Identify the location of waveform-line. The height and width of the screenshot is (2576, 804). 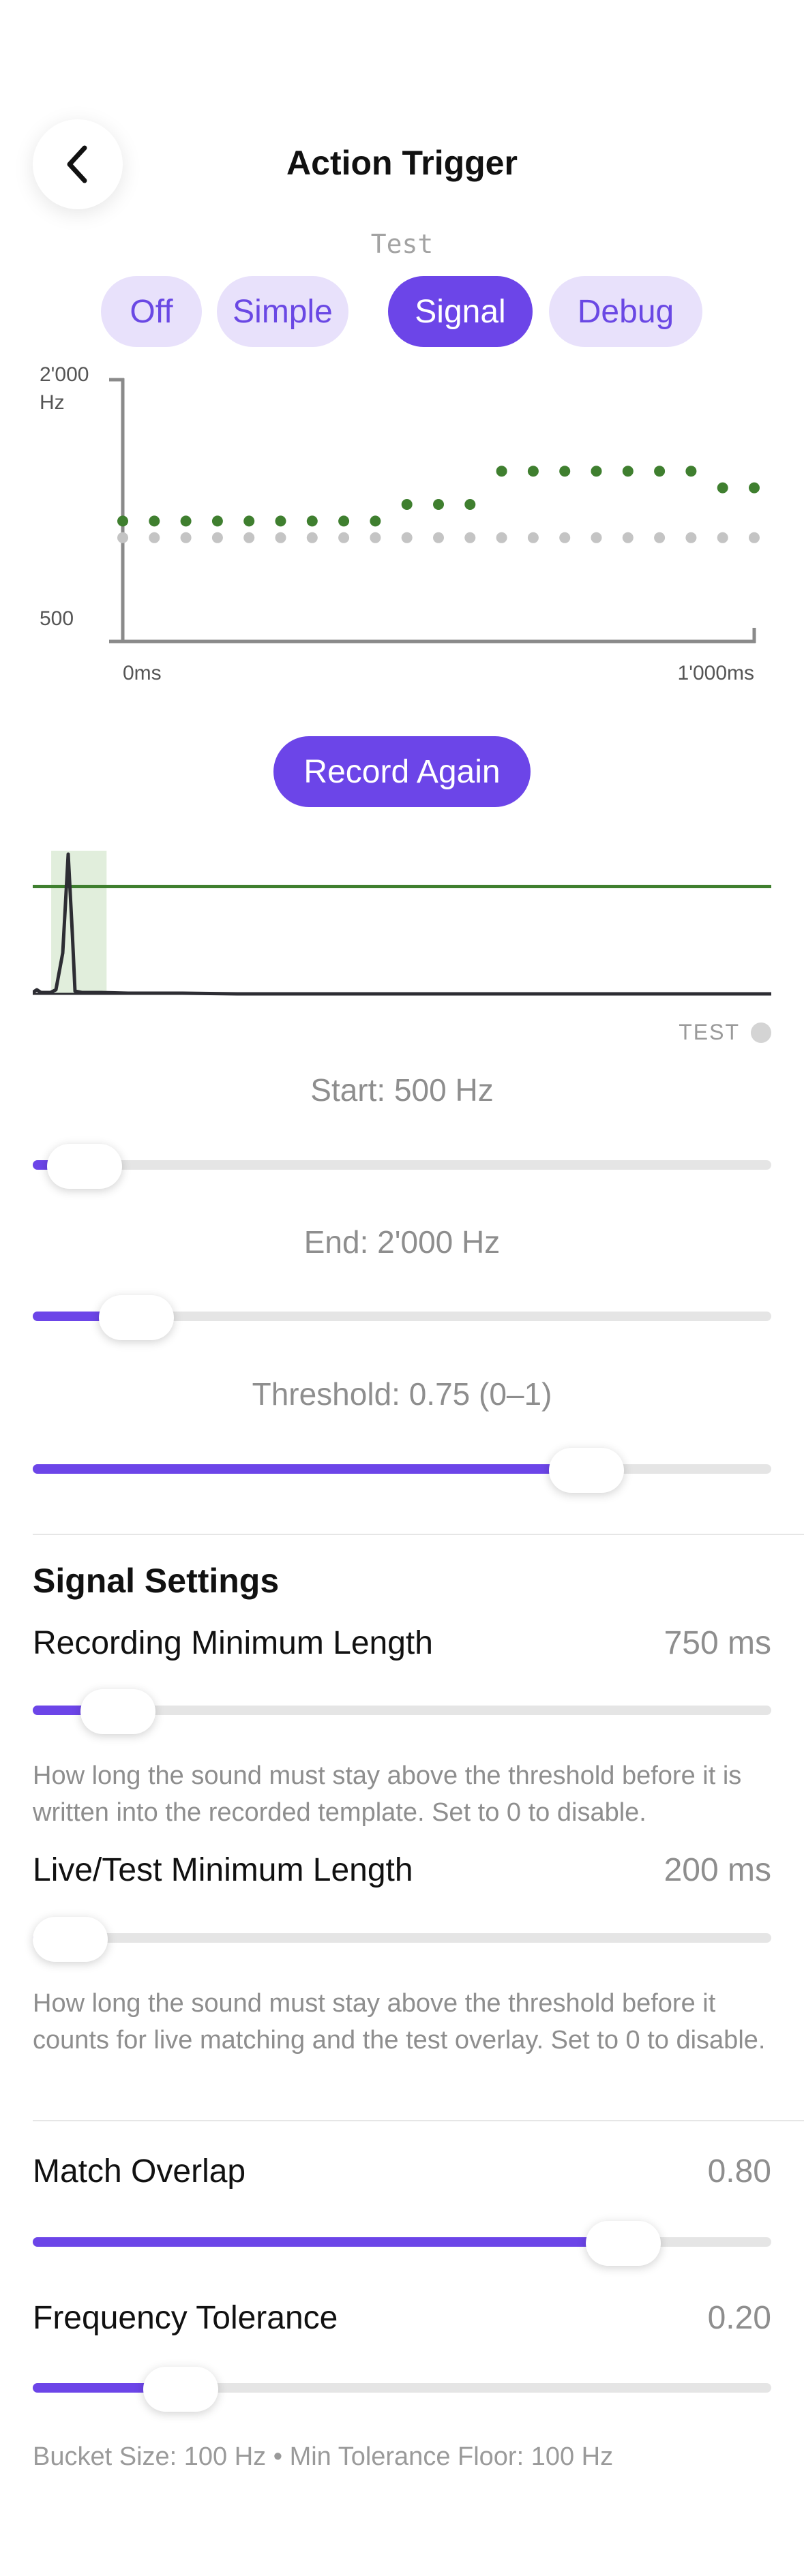
(402, 924).